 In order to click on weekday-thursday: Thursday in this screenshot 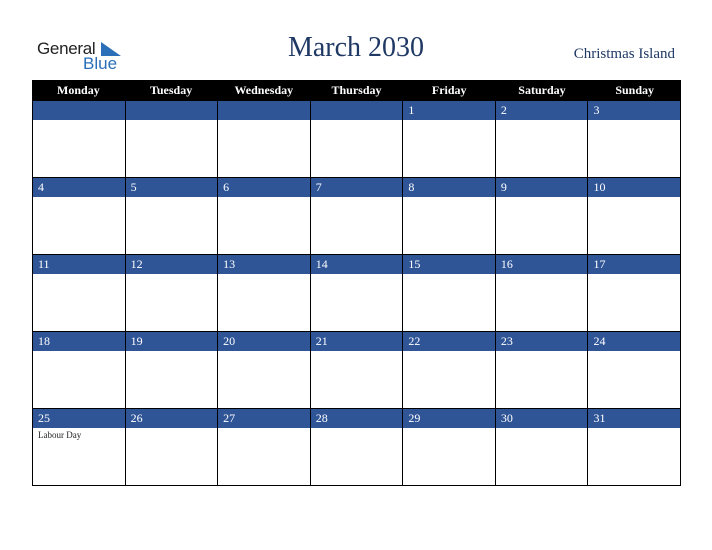, I will do `click(356, 90)`.